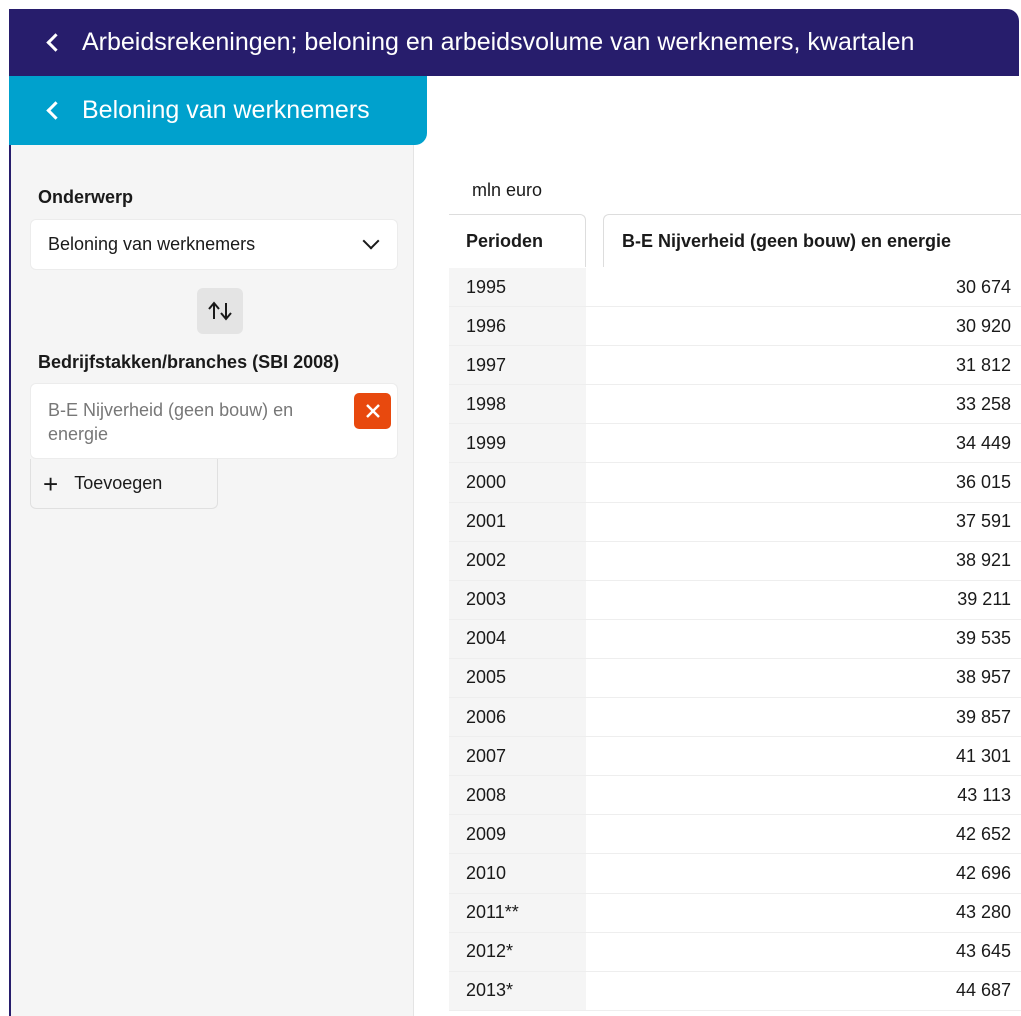 The width and height of the screenshot is (1021, 1016). What do you see at coordinates (517, 560) in the screenshot?
I see `period-cell: 2002` at bounding box center [517, 560].